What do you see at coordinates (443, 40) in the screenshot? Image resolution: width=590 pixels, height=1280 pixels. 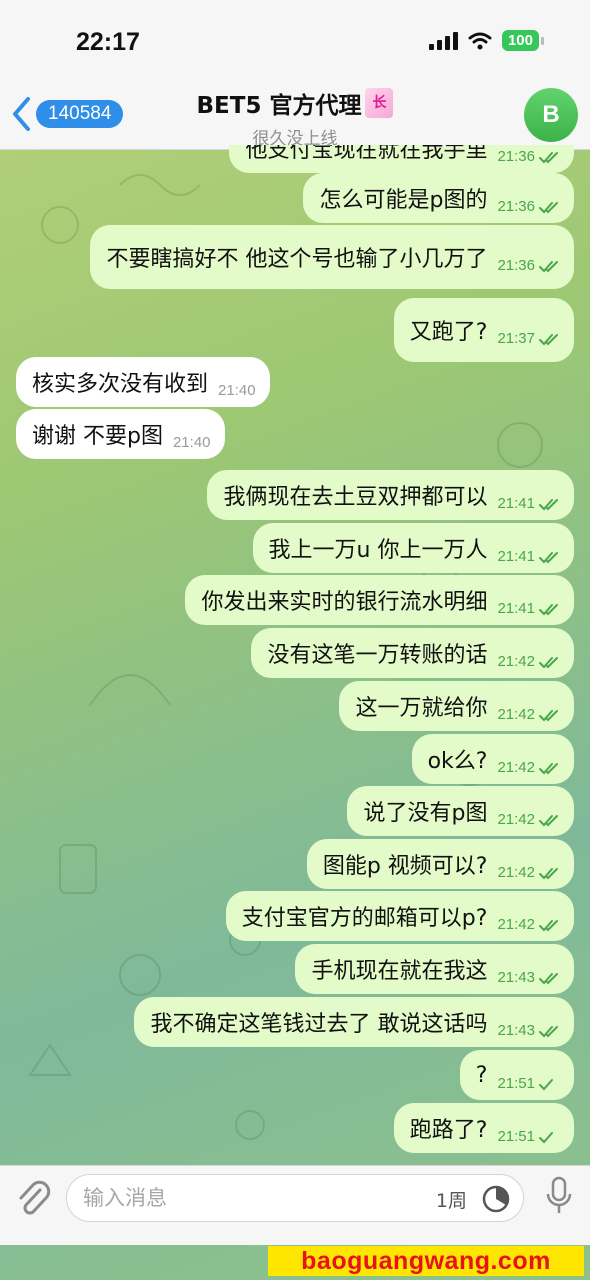 I see `cellular-signal-icon` at bounding box center [443, 40].